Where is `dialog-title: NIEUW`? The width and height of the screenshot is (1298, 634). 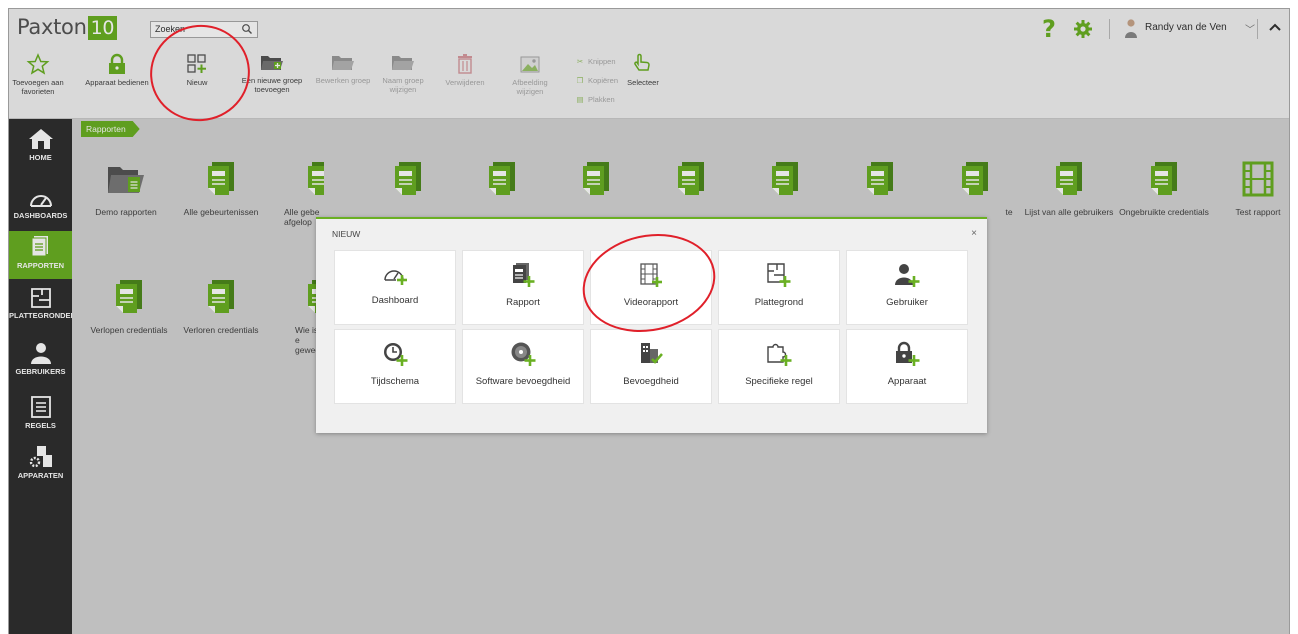 dialog-title: NIEUW is located at coordinates (346, 234).